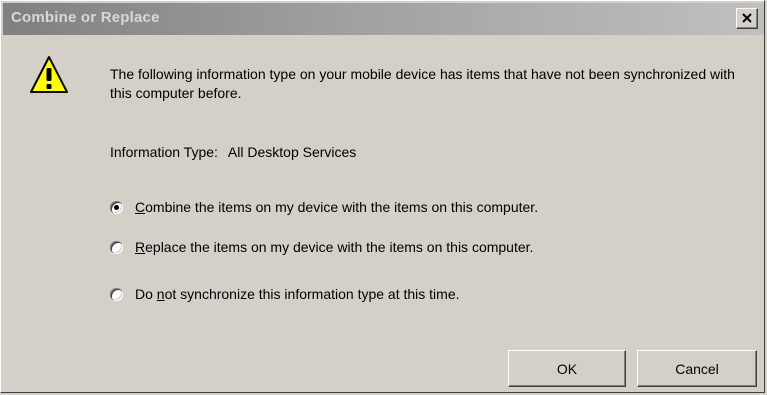 The height and width of the screenshot is (395, 767). I want to click on window-title: Combine or Replace, so click(85, 17).